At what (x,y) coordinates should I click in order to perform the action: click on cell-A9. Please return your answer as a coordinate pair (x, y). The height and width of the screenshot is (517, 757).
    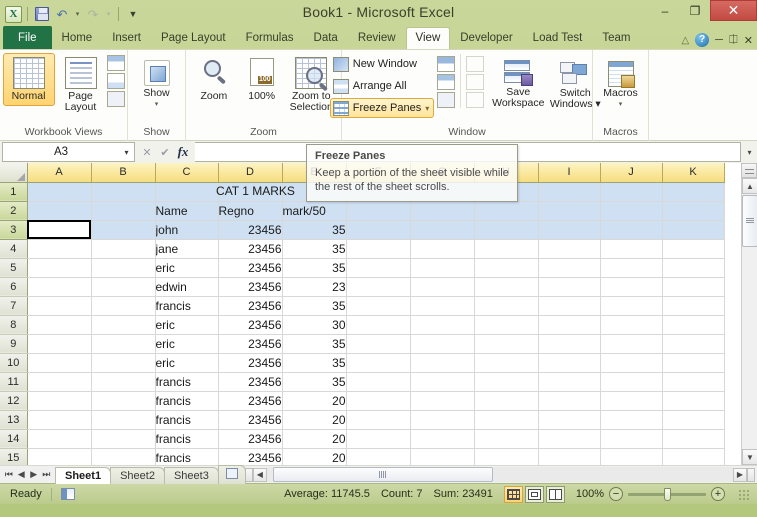
    Looking at the image, I should click on (59, 344).